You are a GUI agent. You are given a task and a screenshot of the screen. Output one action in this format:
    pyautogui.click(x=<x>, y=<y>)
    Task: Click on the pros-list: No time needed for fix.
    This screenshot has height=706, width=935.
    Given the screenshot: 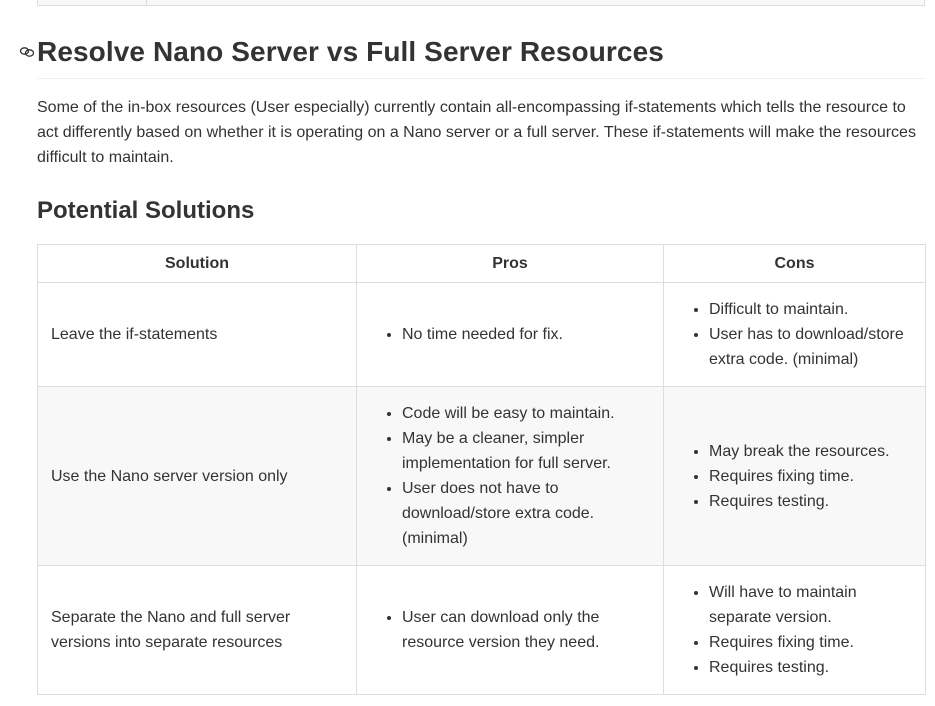 What is the action you would take?
    pyautogui.click(x=510, y=334)
    